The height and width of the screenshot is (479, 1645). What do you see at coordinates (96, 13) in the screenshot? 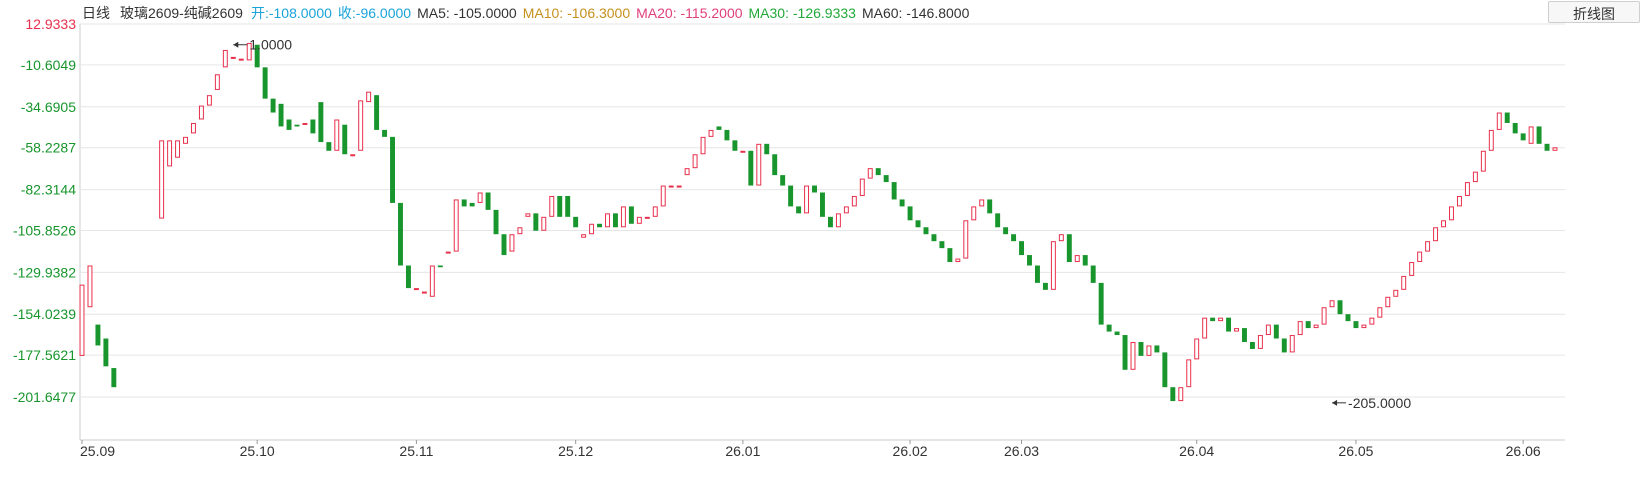
I see `period-label: 日线` at bounding box center [96, 13].